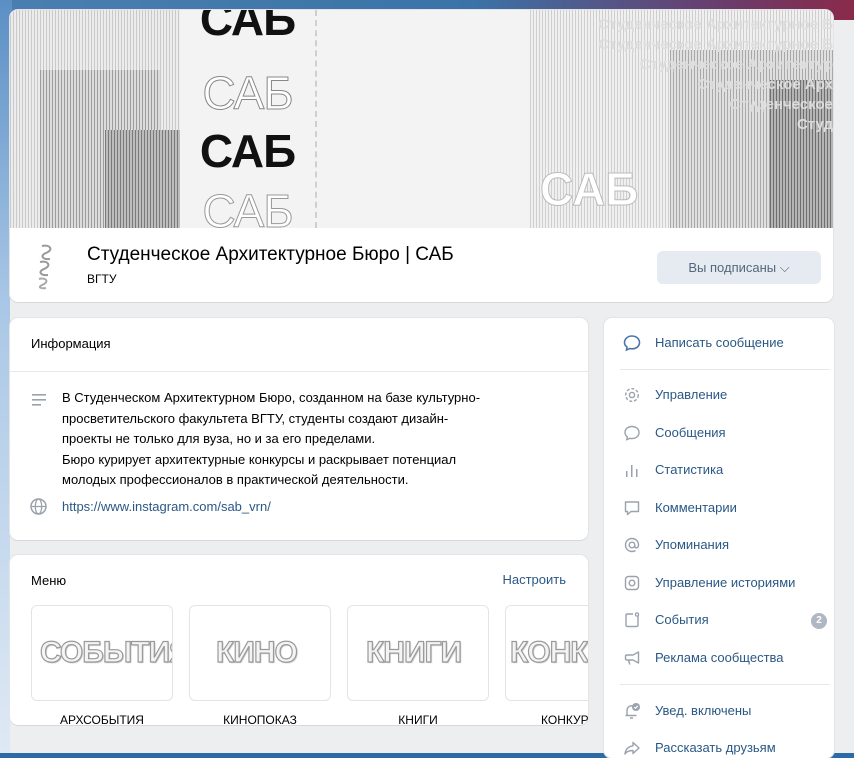 The height and width of the screenshot is (758, 854). I want to click on megaphone-icon, so click(632, 658).